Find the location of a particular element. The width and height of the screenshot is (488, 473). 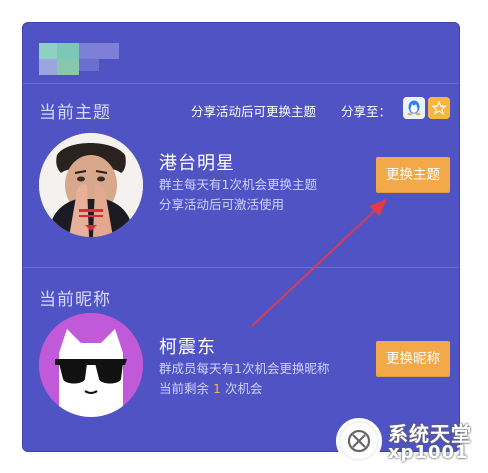

nickname-desc-line1: 群成员每天有1次机会更换昵称 is located at coordinates (244, 368).